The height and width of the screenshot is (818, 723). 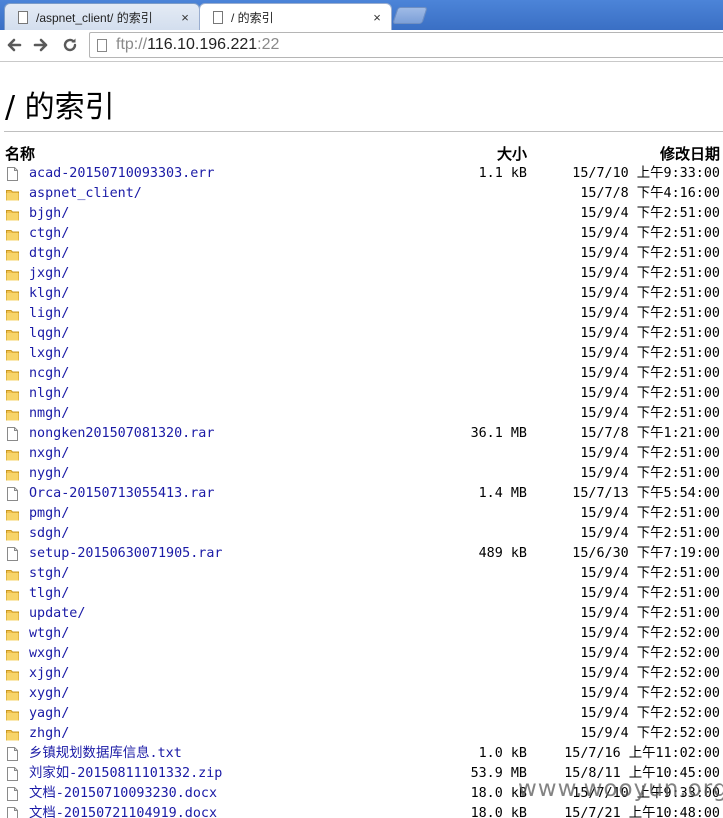 I want to click on tab-title: /aspnet_client/ 的索引, so click(x=94, y=17).